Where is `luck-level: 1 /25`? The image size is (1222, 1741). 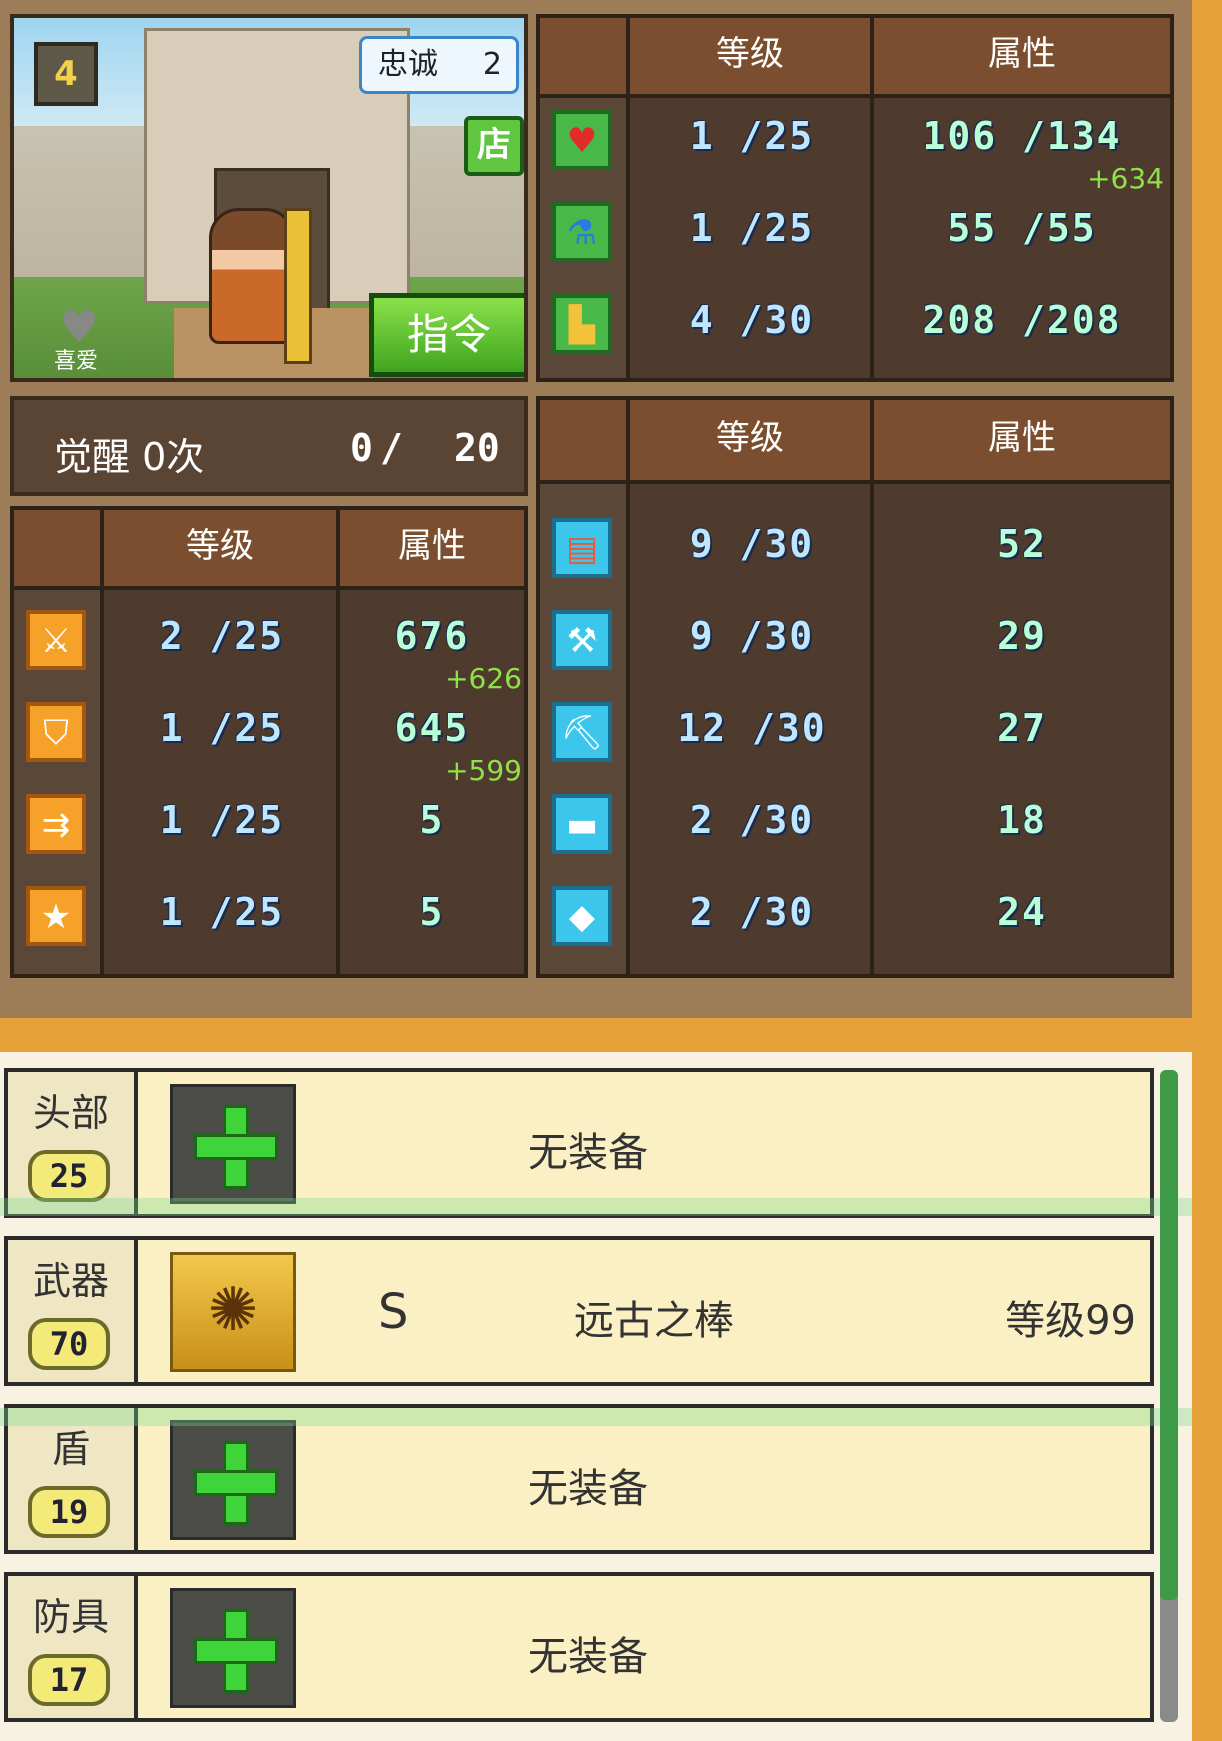
luck-level: 1 /25 is located at coordinates (222, 912).